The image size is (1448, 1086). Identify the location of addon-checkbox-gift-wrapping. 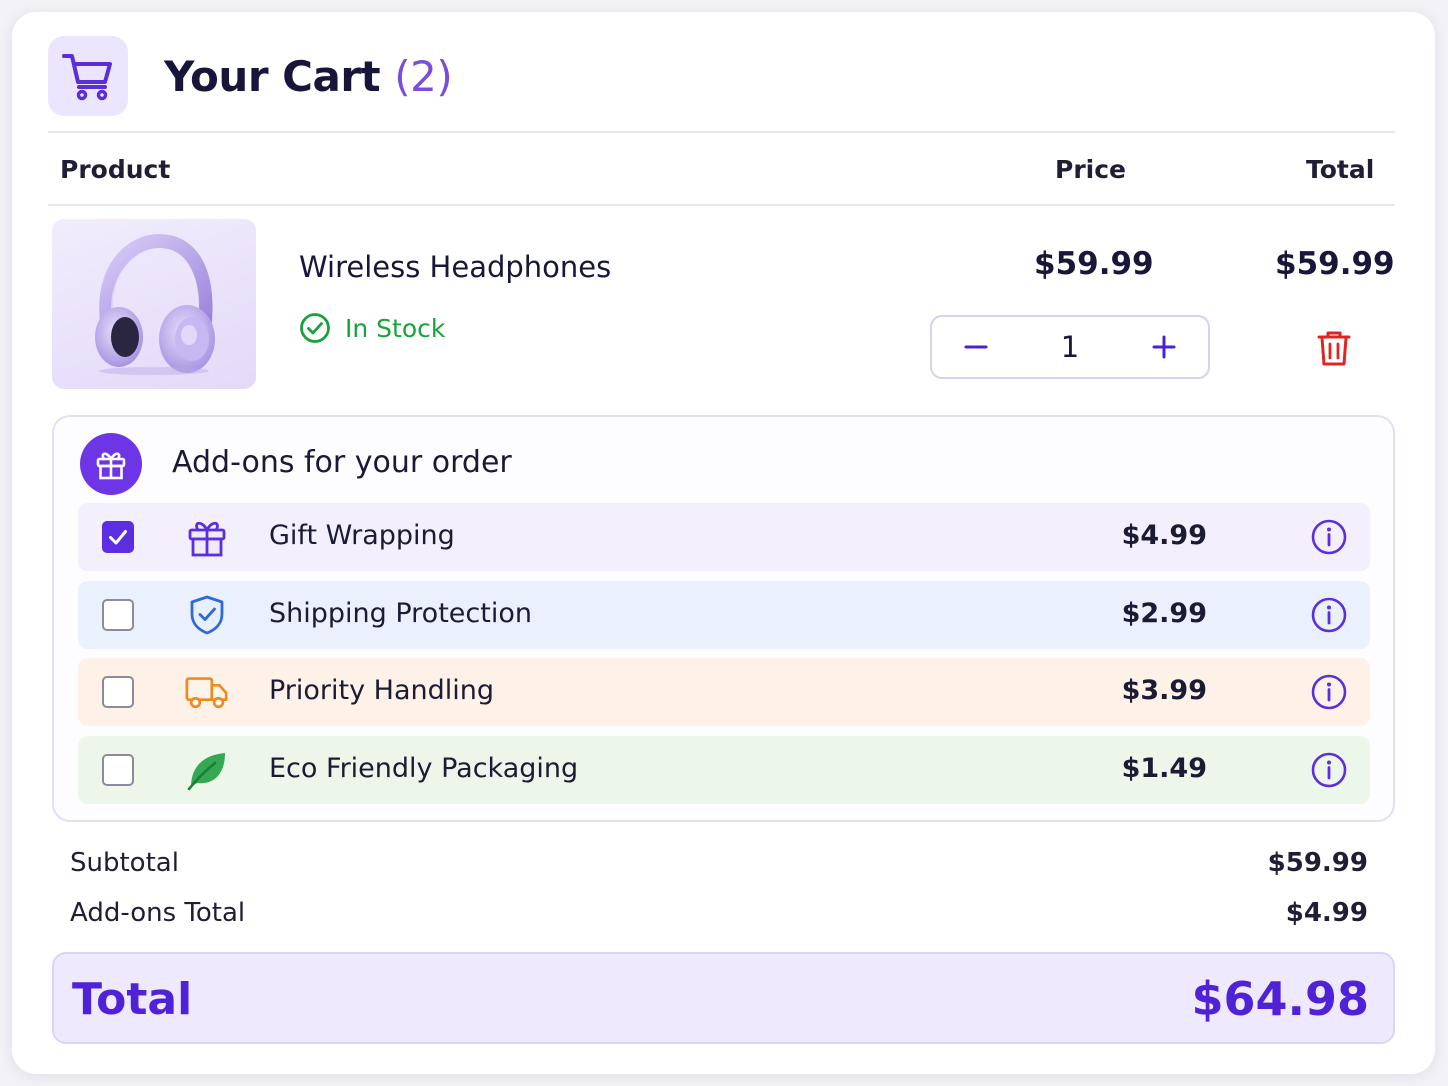
(118, 537).